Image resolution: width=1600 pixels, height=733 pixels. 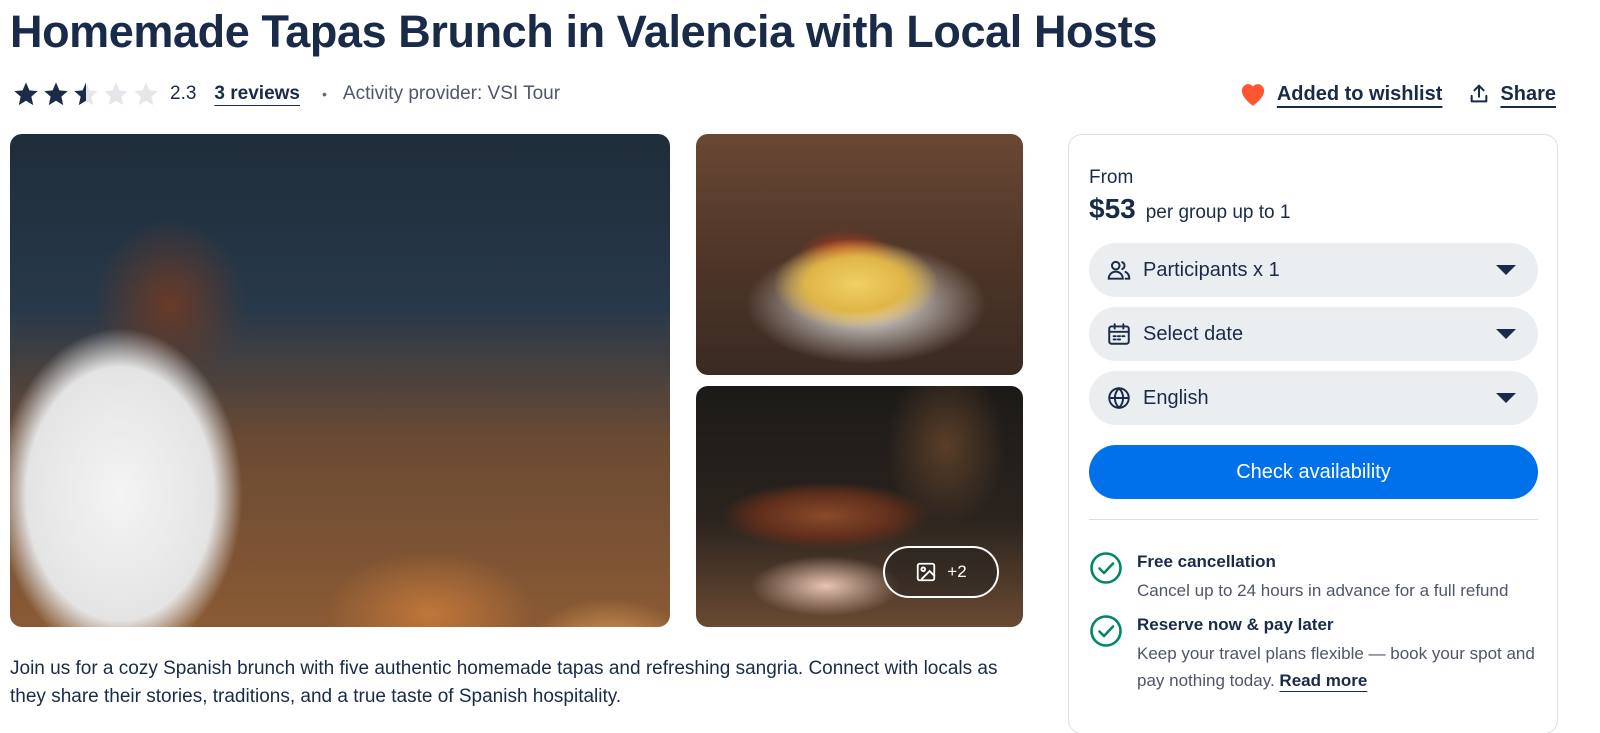 I want to click on check-availability-button: Check availability, so click(x=1313, y=472).